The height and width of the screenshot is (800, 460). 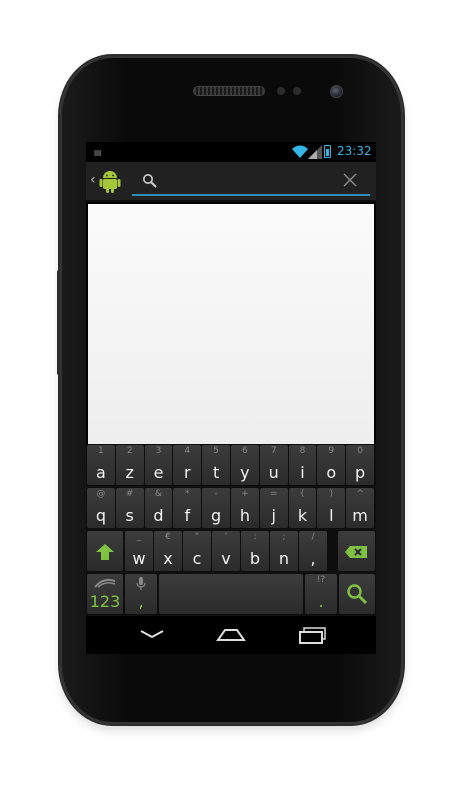 I want to click on key-b: :b, so click(x=255, y=551).